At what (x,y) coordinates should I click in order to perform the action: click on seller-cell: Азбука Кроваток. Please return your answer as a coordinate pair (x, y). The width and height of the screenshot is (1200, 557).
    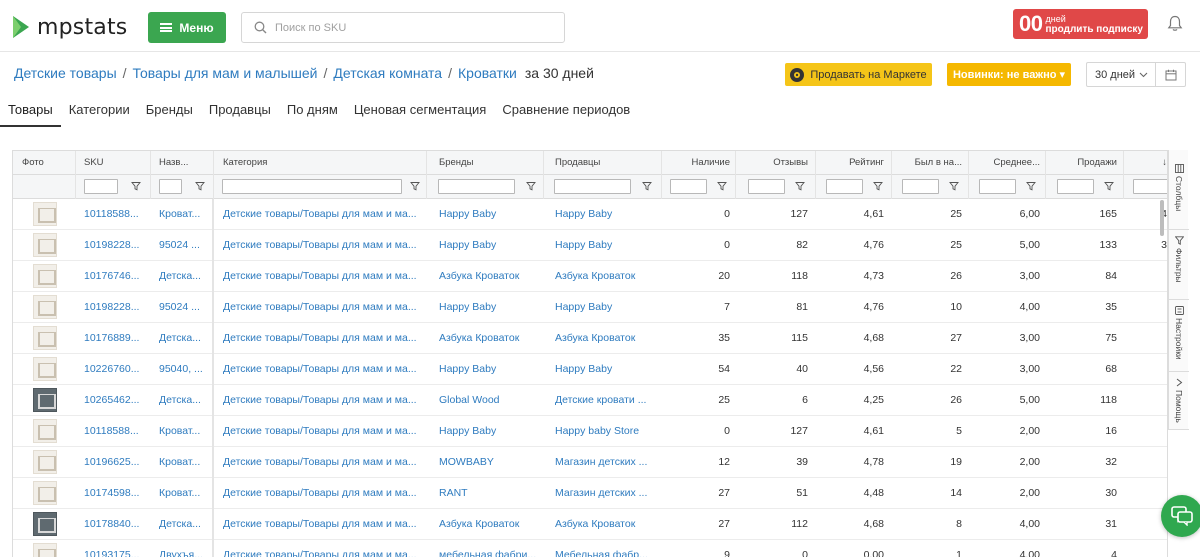
    Looking at the image, I should click on (607, 276).